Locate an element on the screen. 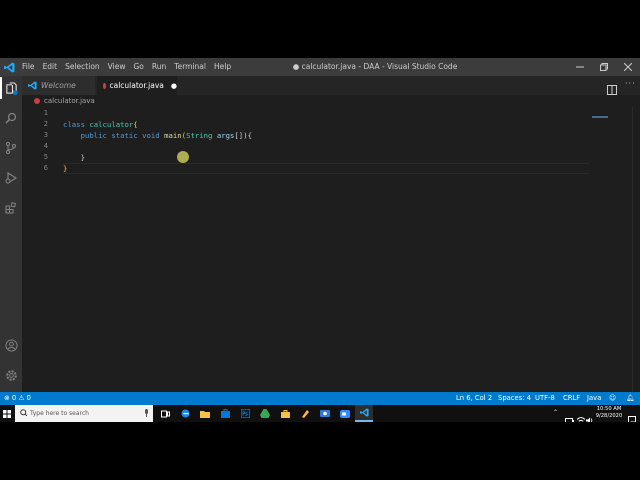 The width and height of the screenshot is (640, 480). photoshop-icon: Ps is located at coordinates (245, 413).